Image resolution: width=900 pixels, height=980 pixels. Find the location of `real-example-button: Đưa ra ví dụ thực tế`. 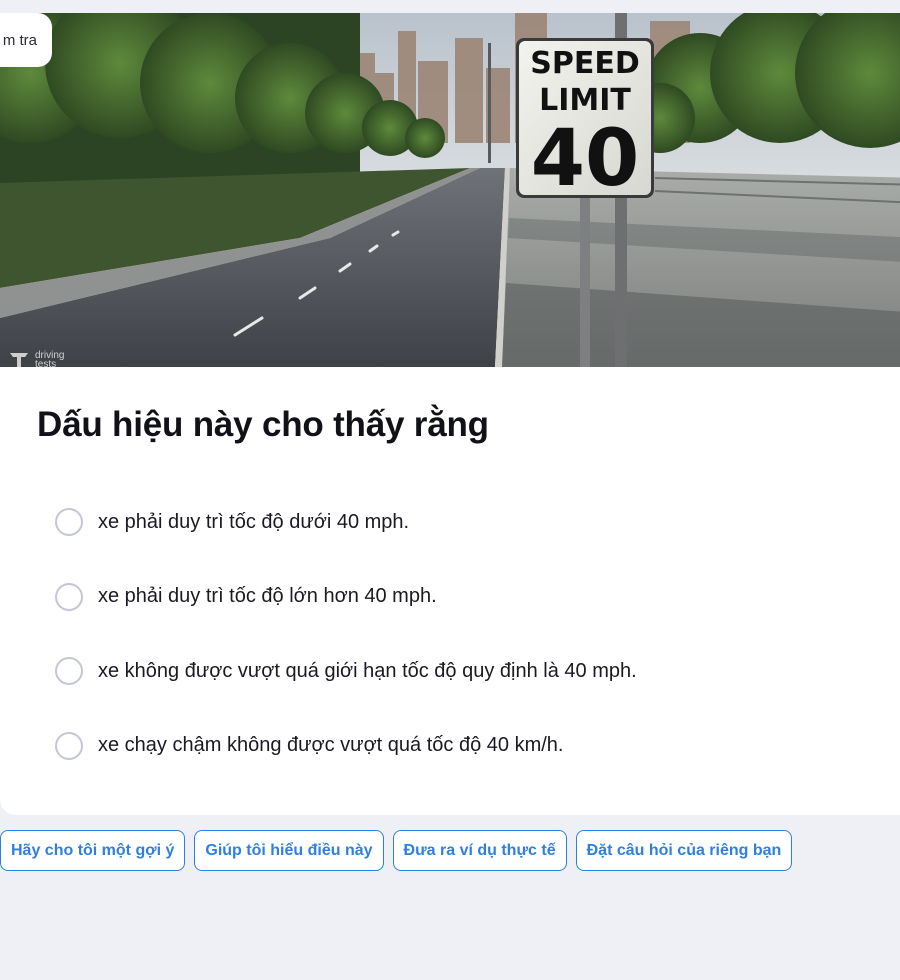

real-example-button: Đưa ra ví dụ thực tế is located at coordinates (479, 850).